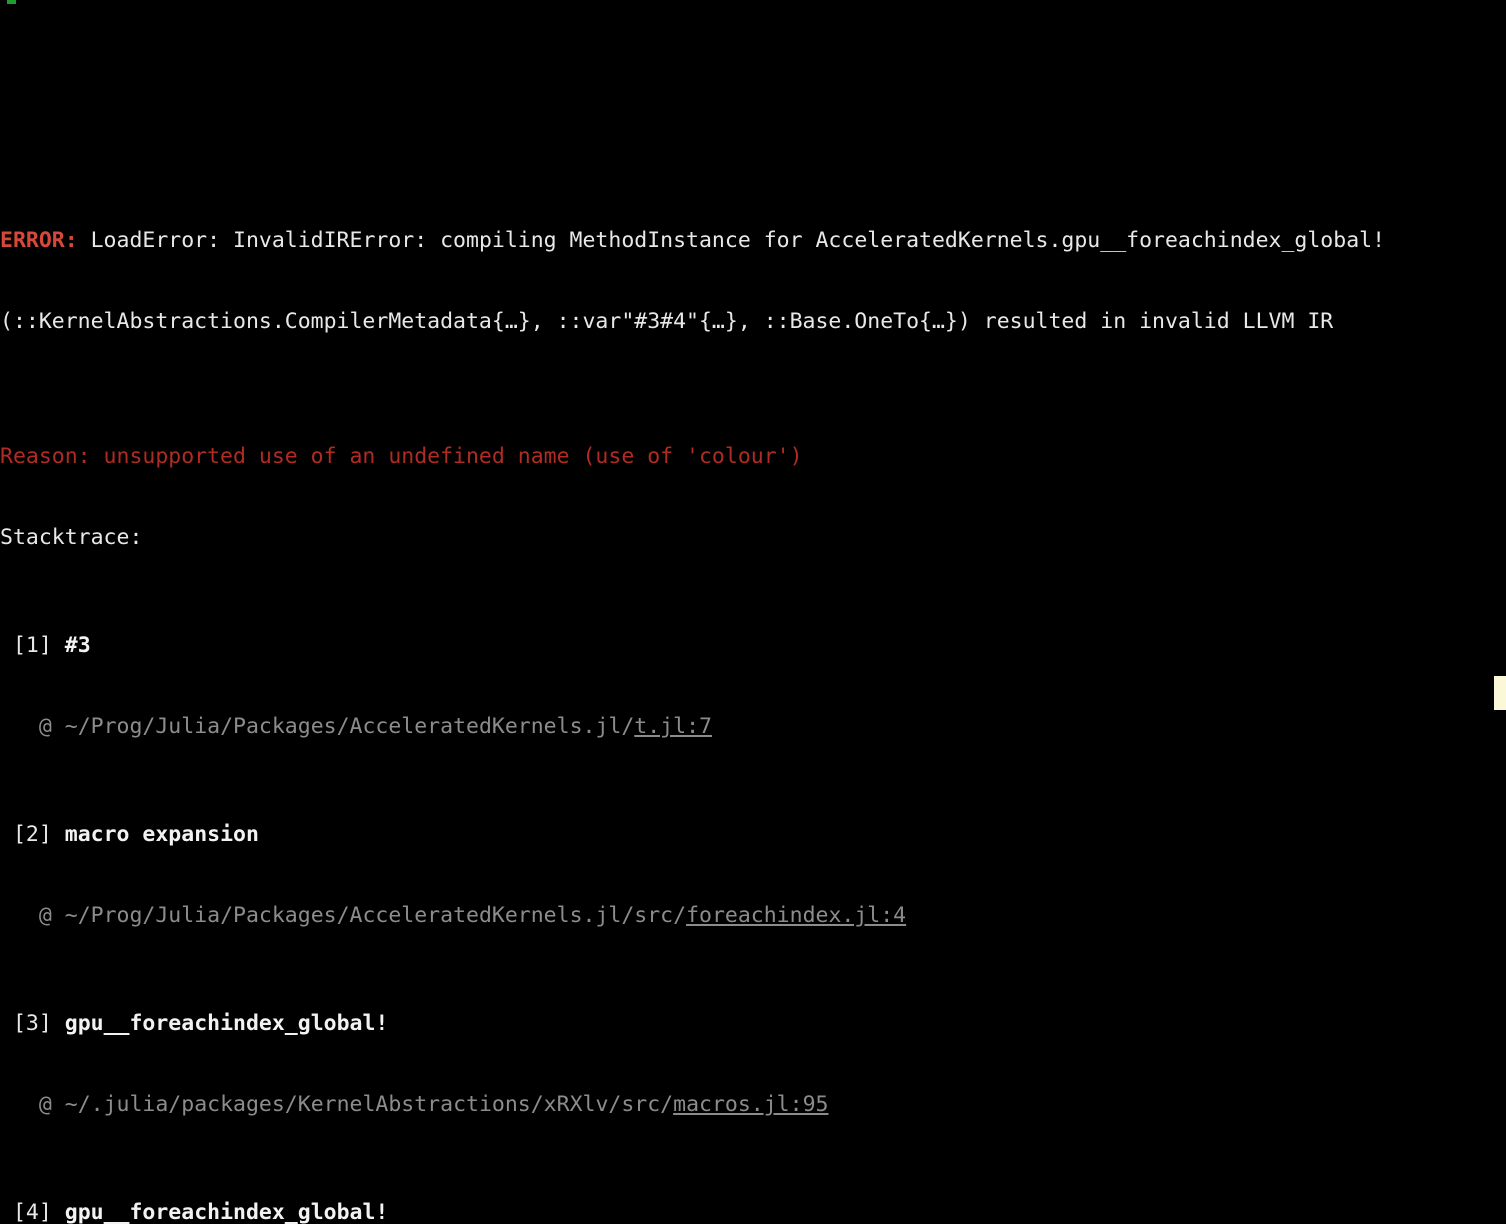  I want to click on frame-file-link: foreachindex.jl:4, so click(796, 915).